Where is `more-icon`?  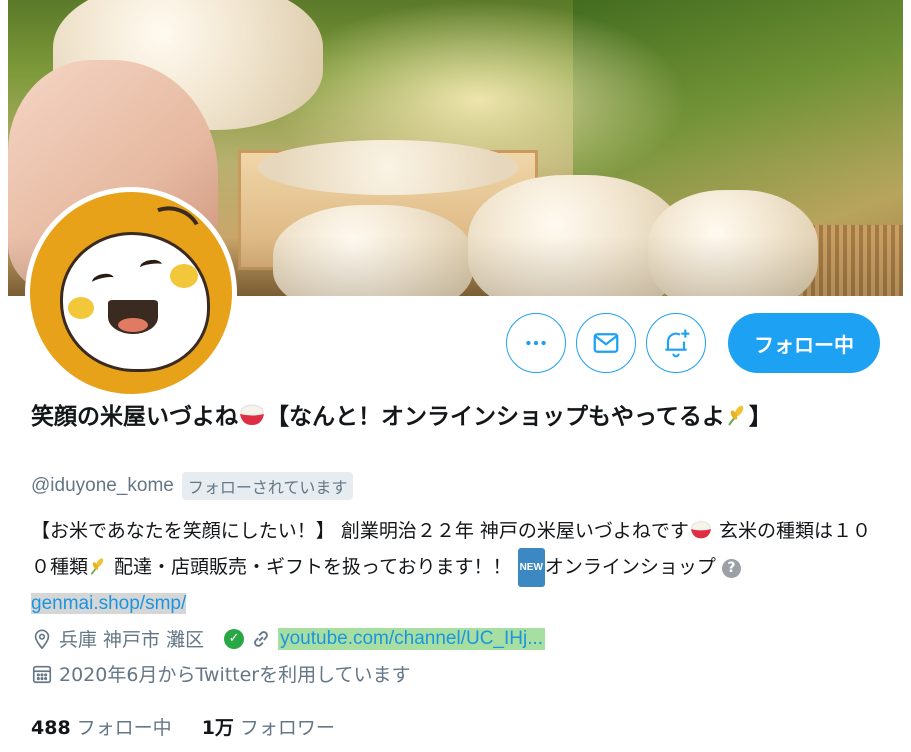 more-icon is located at coordinates (536, 343).